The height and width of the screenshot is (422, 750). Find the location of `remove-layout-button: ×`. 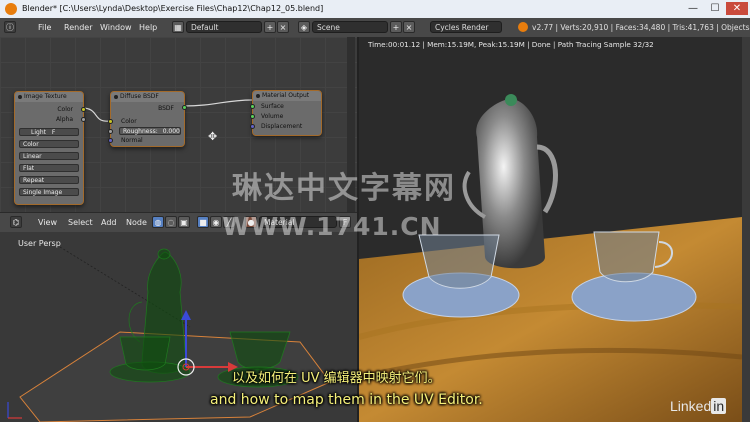

remove-layout-button: × is located at coordinates (283, 27).